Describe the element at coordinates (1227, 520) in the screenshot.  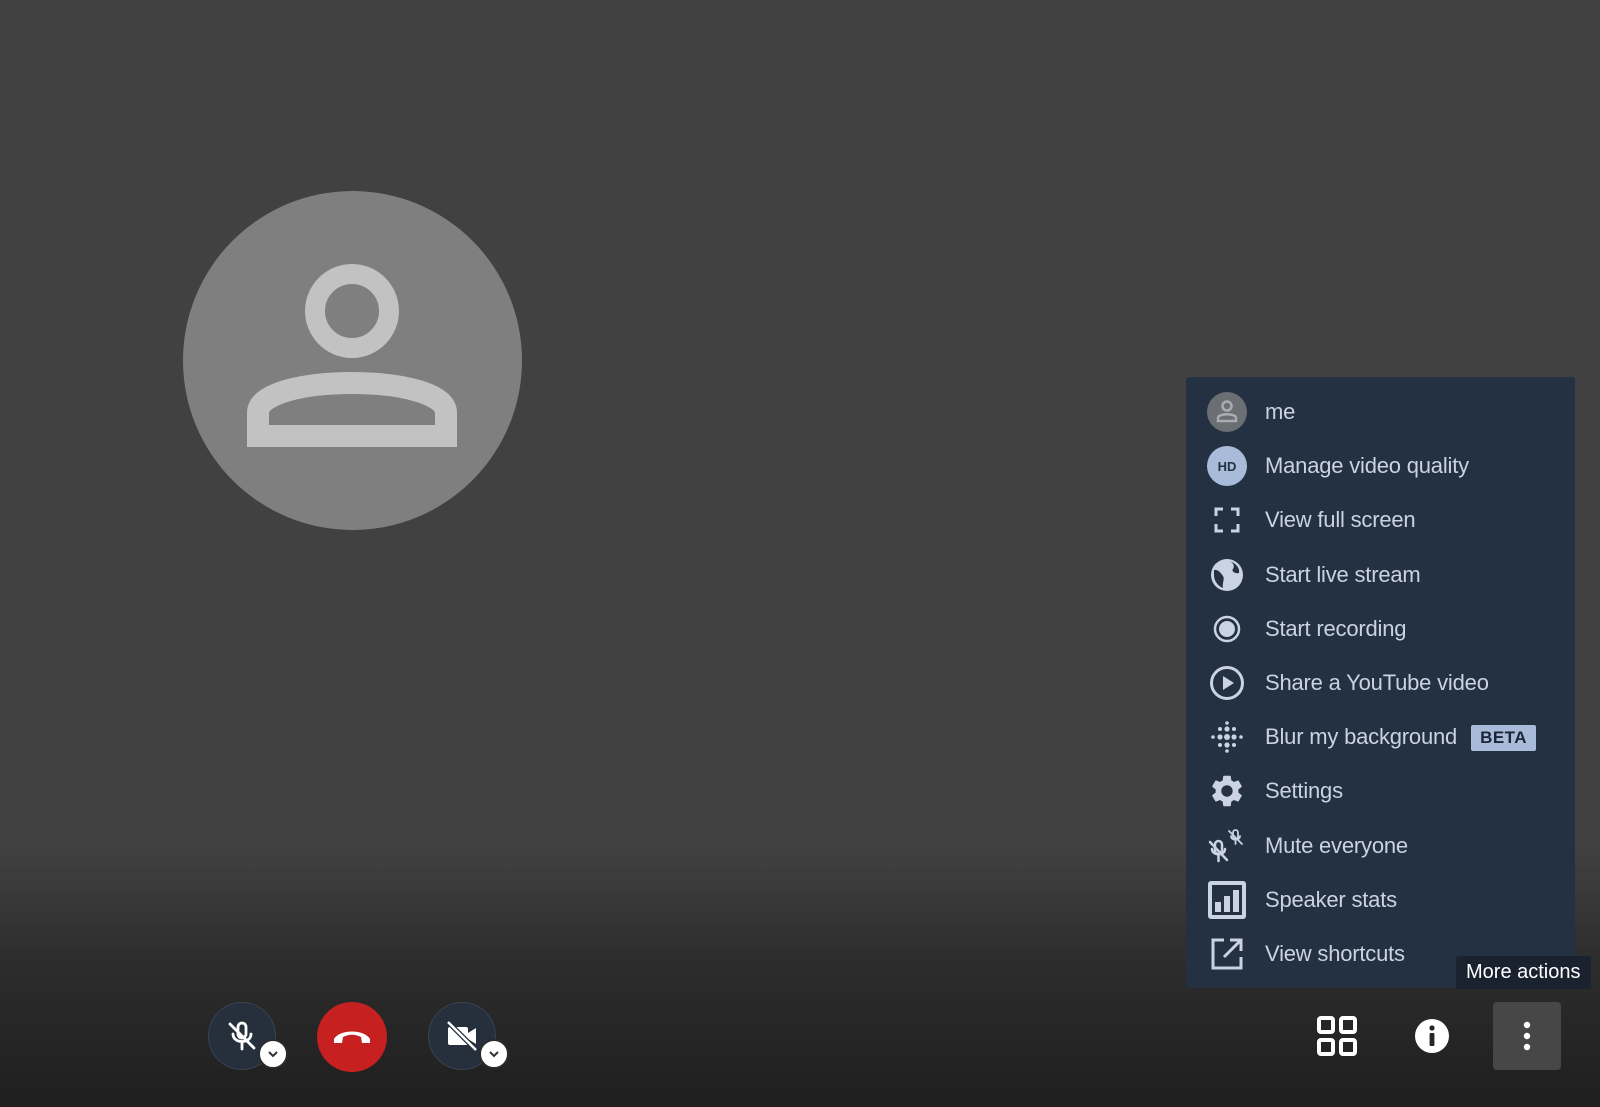
I see `fullscreen-icon` at that location.